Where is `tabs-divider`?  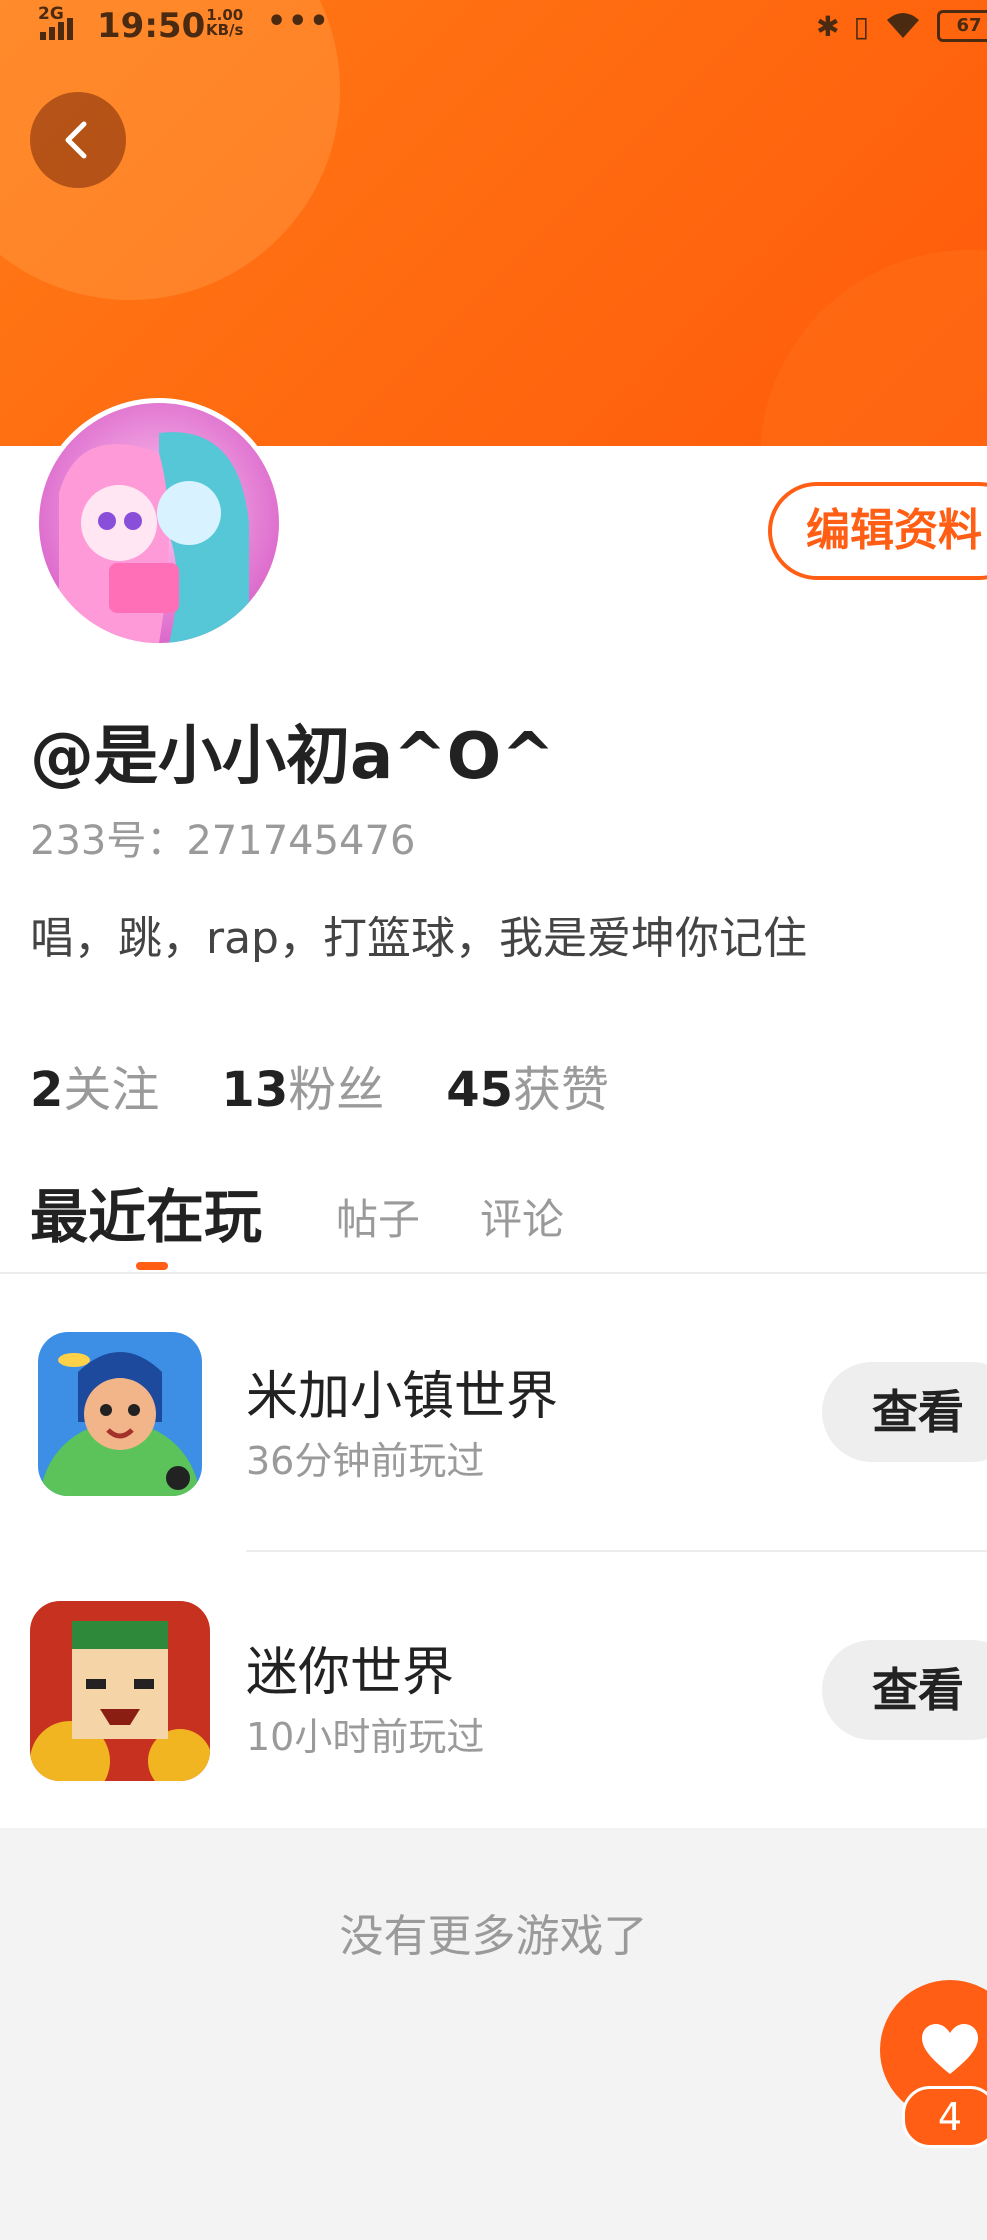
tabs-divider is located at coordinates (493, 1273).